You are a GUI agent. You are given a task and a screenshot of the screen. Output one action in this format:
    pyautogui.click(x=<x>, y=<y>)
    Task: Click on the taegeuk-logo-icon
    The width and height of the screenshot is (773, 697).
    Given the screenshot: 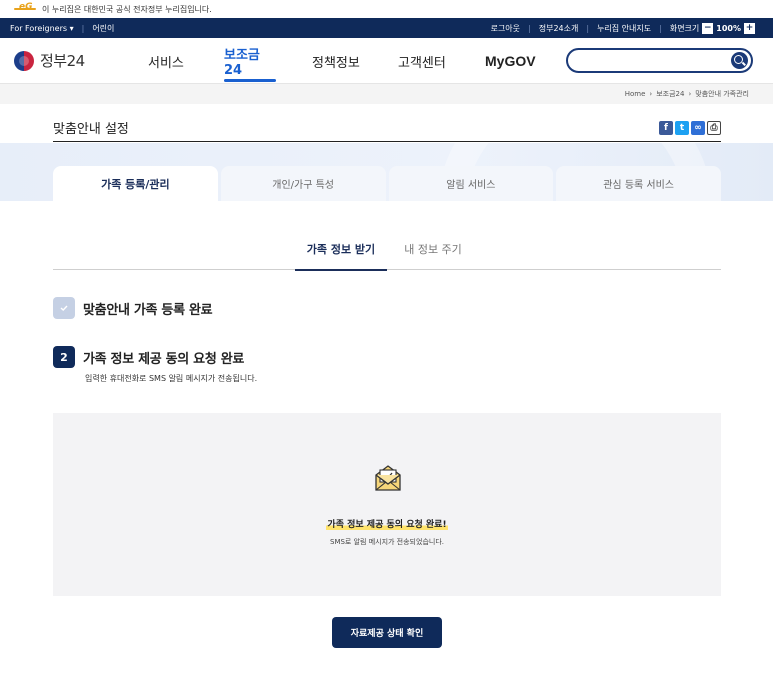 What is the action you would take?
    pyautogui.click(x=24, y=60)
    